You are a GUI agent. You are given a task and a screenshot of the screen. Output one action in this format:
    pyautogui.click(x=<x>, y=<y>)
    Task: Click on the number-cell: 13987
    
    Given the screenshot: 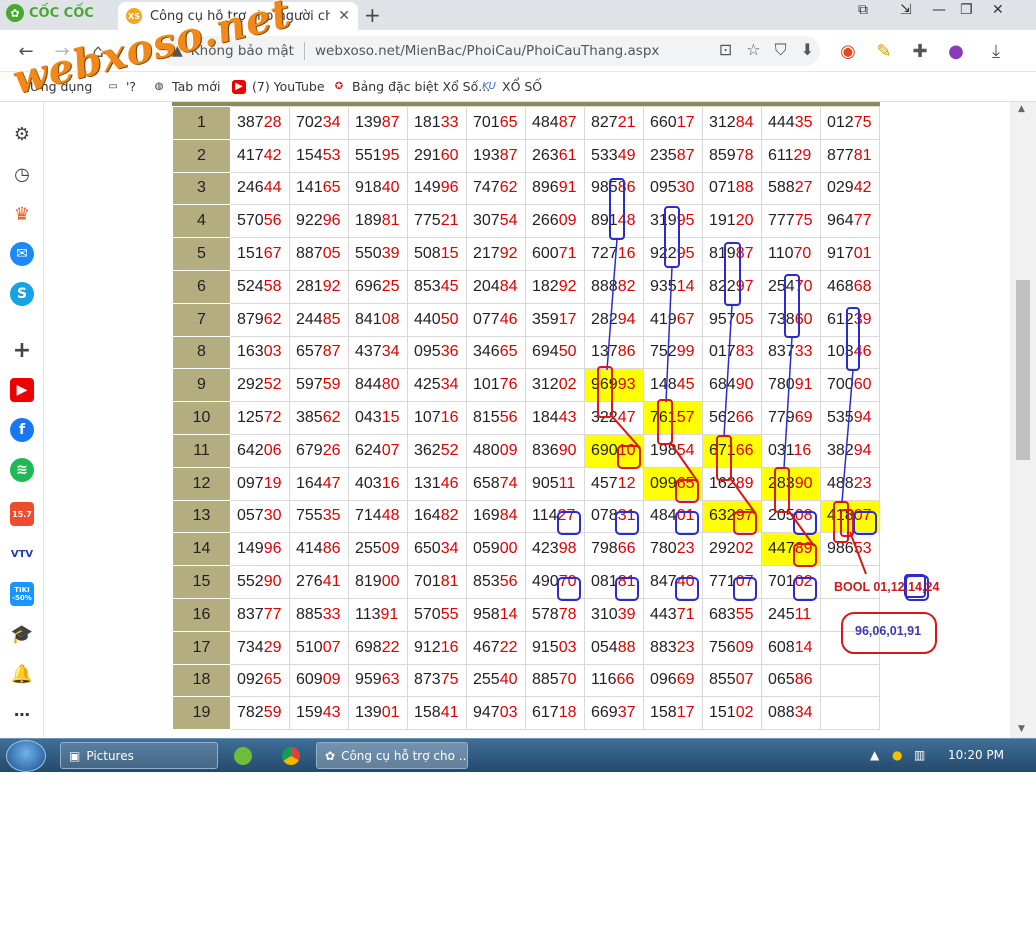 What is the action you would take?
    pyautogui.click(x=378, y=123)
    